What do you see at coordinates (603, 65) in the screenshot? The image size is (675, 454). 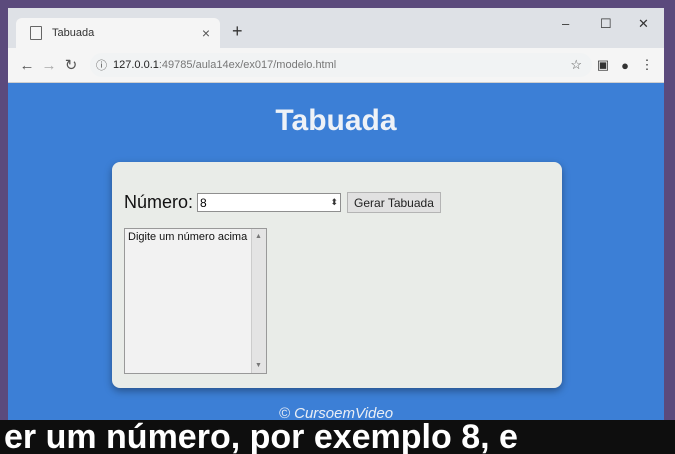 I see `extension-icon: ▣` at bounding box center [603, 65].